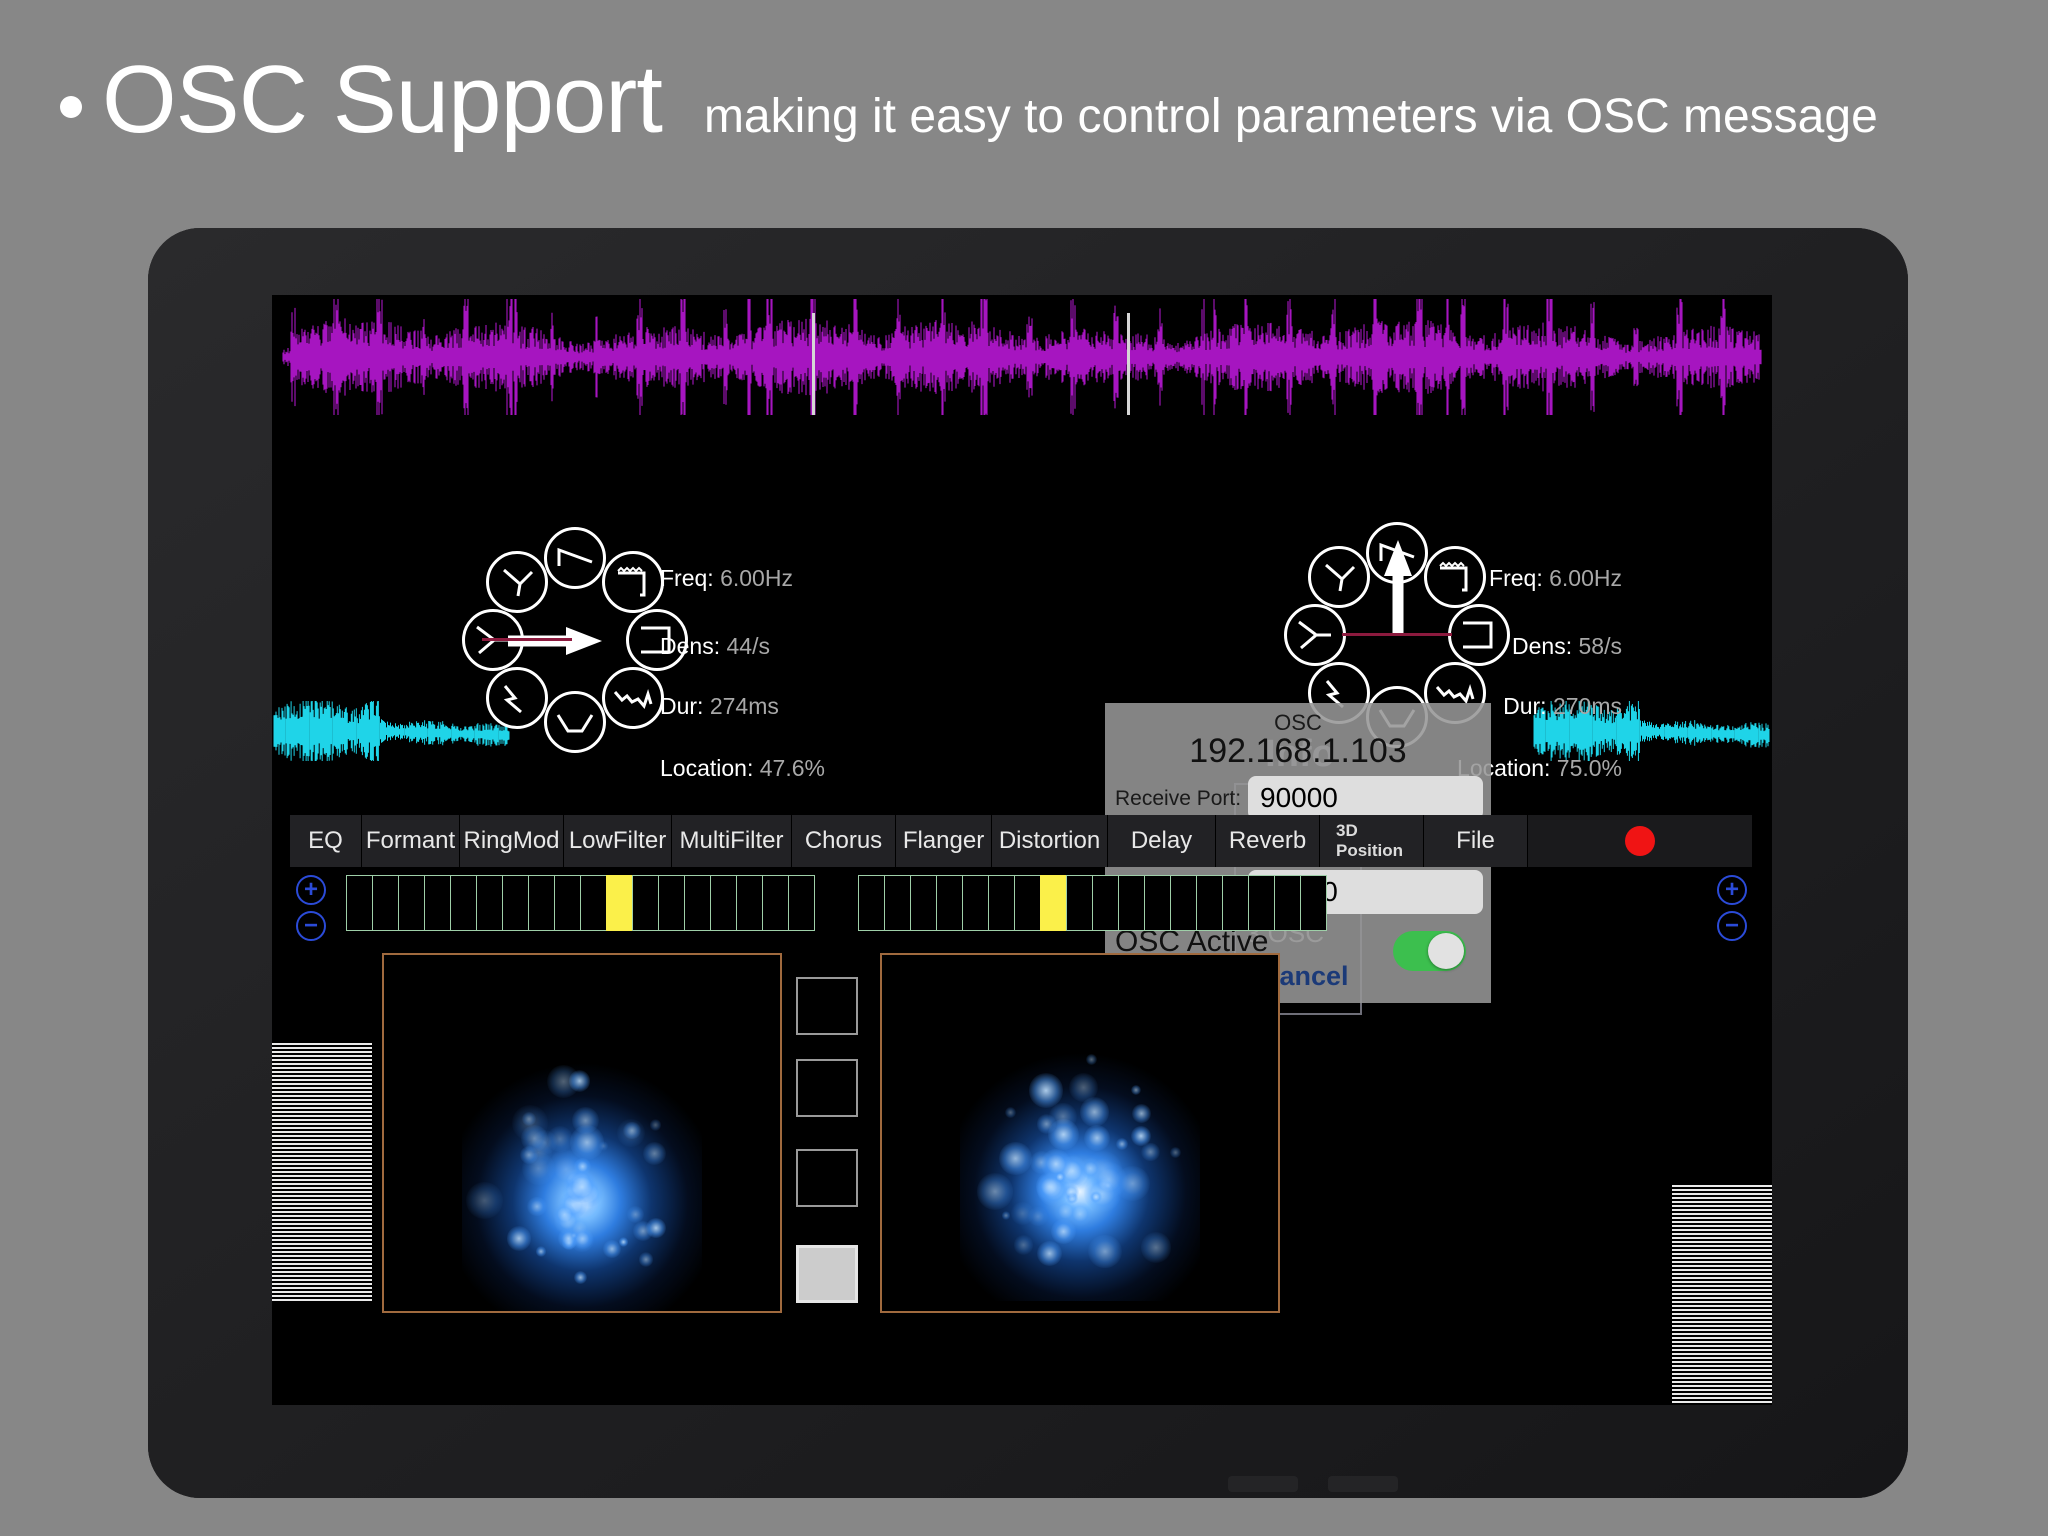 Image resolution: width=2048 pixels, height=1536 pixels. What do you see at coordinates (1476, 841) in the screenshot?
I see `tab-file: File` at bounding box center [1476, 841].